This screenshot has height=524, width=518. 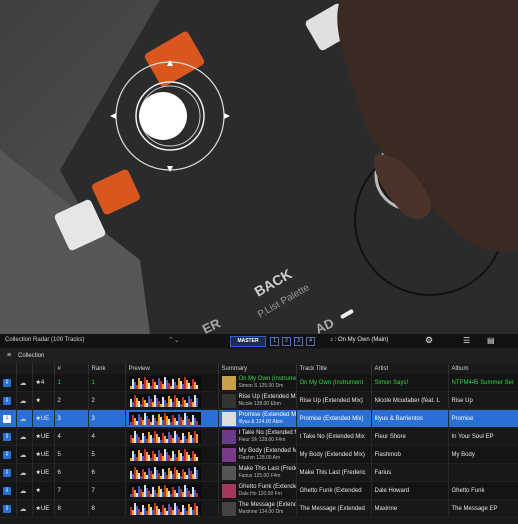 What do you see at coordinates (174, 340) in the screenshot?
I see `panel-selector-chevron-icon: ⌃⌄` at bounding box center [174, 340].